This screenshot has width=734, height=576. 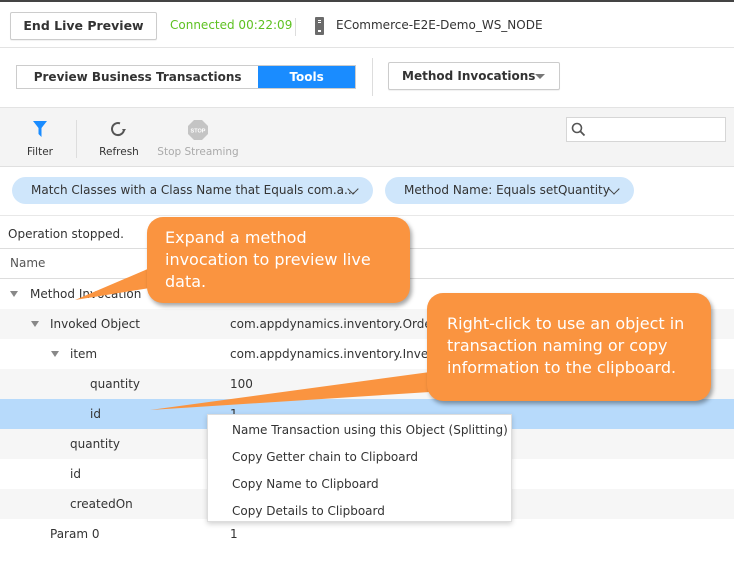 I want to click on operation-status: Operation stopped., so click(x=66, y=234).